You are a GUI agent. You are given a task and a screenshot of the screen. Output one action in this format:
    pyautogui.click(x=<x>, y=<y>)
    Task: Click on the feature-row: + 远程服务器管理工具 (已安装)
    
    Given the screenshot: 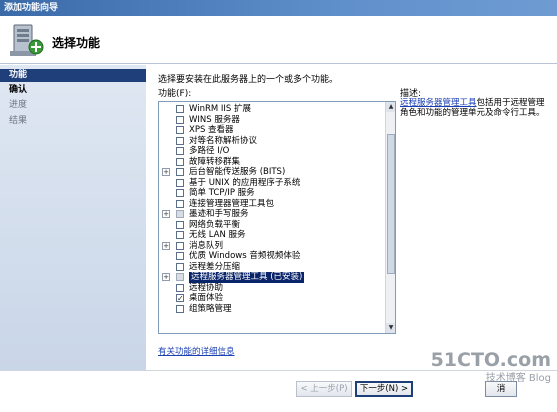 What is the action you would take?
    pyautogui.click(x=272, y=277)
    